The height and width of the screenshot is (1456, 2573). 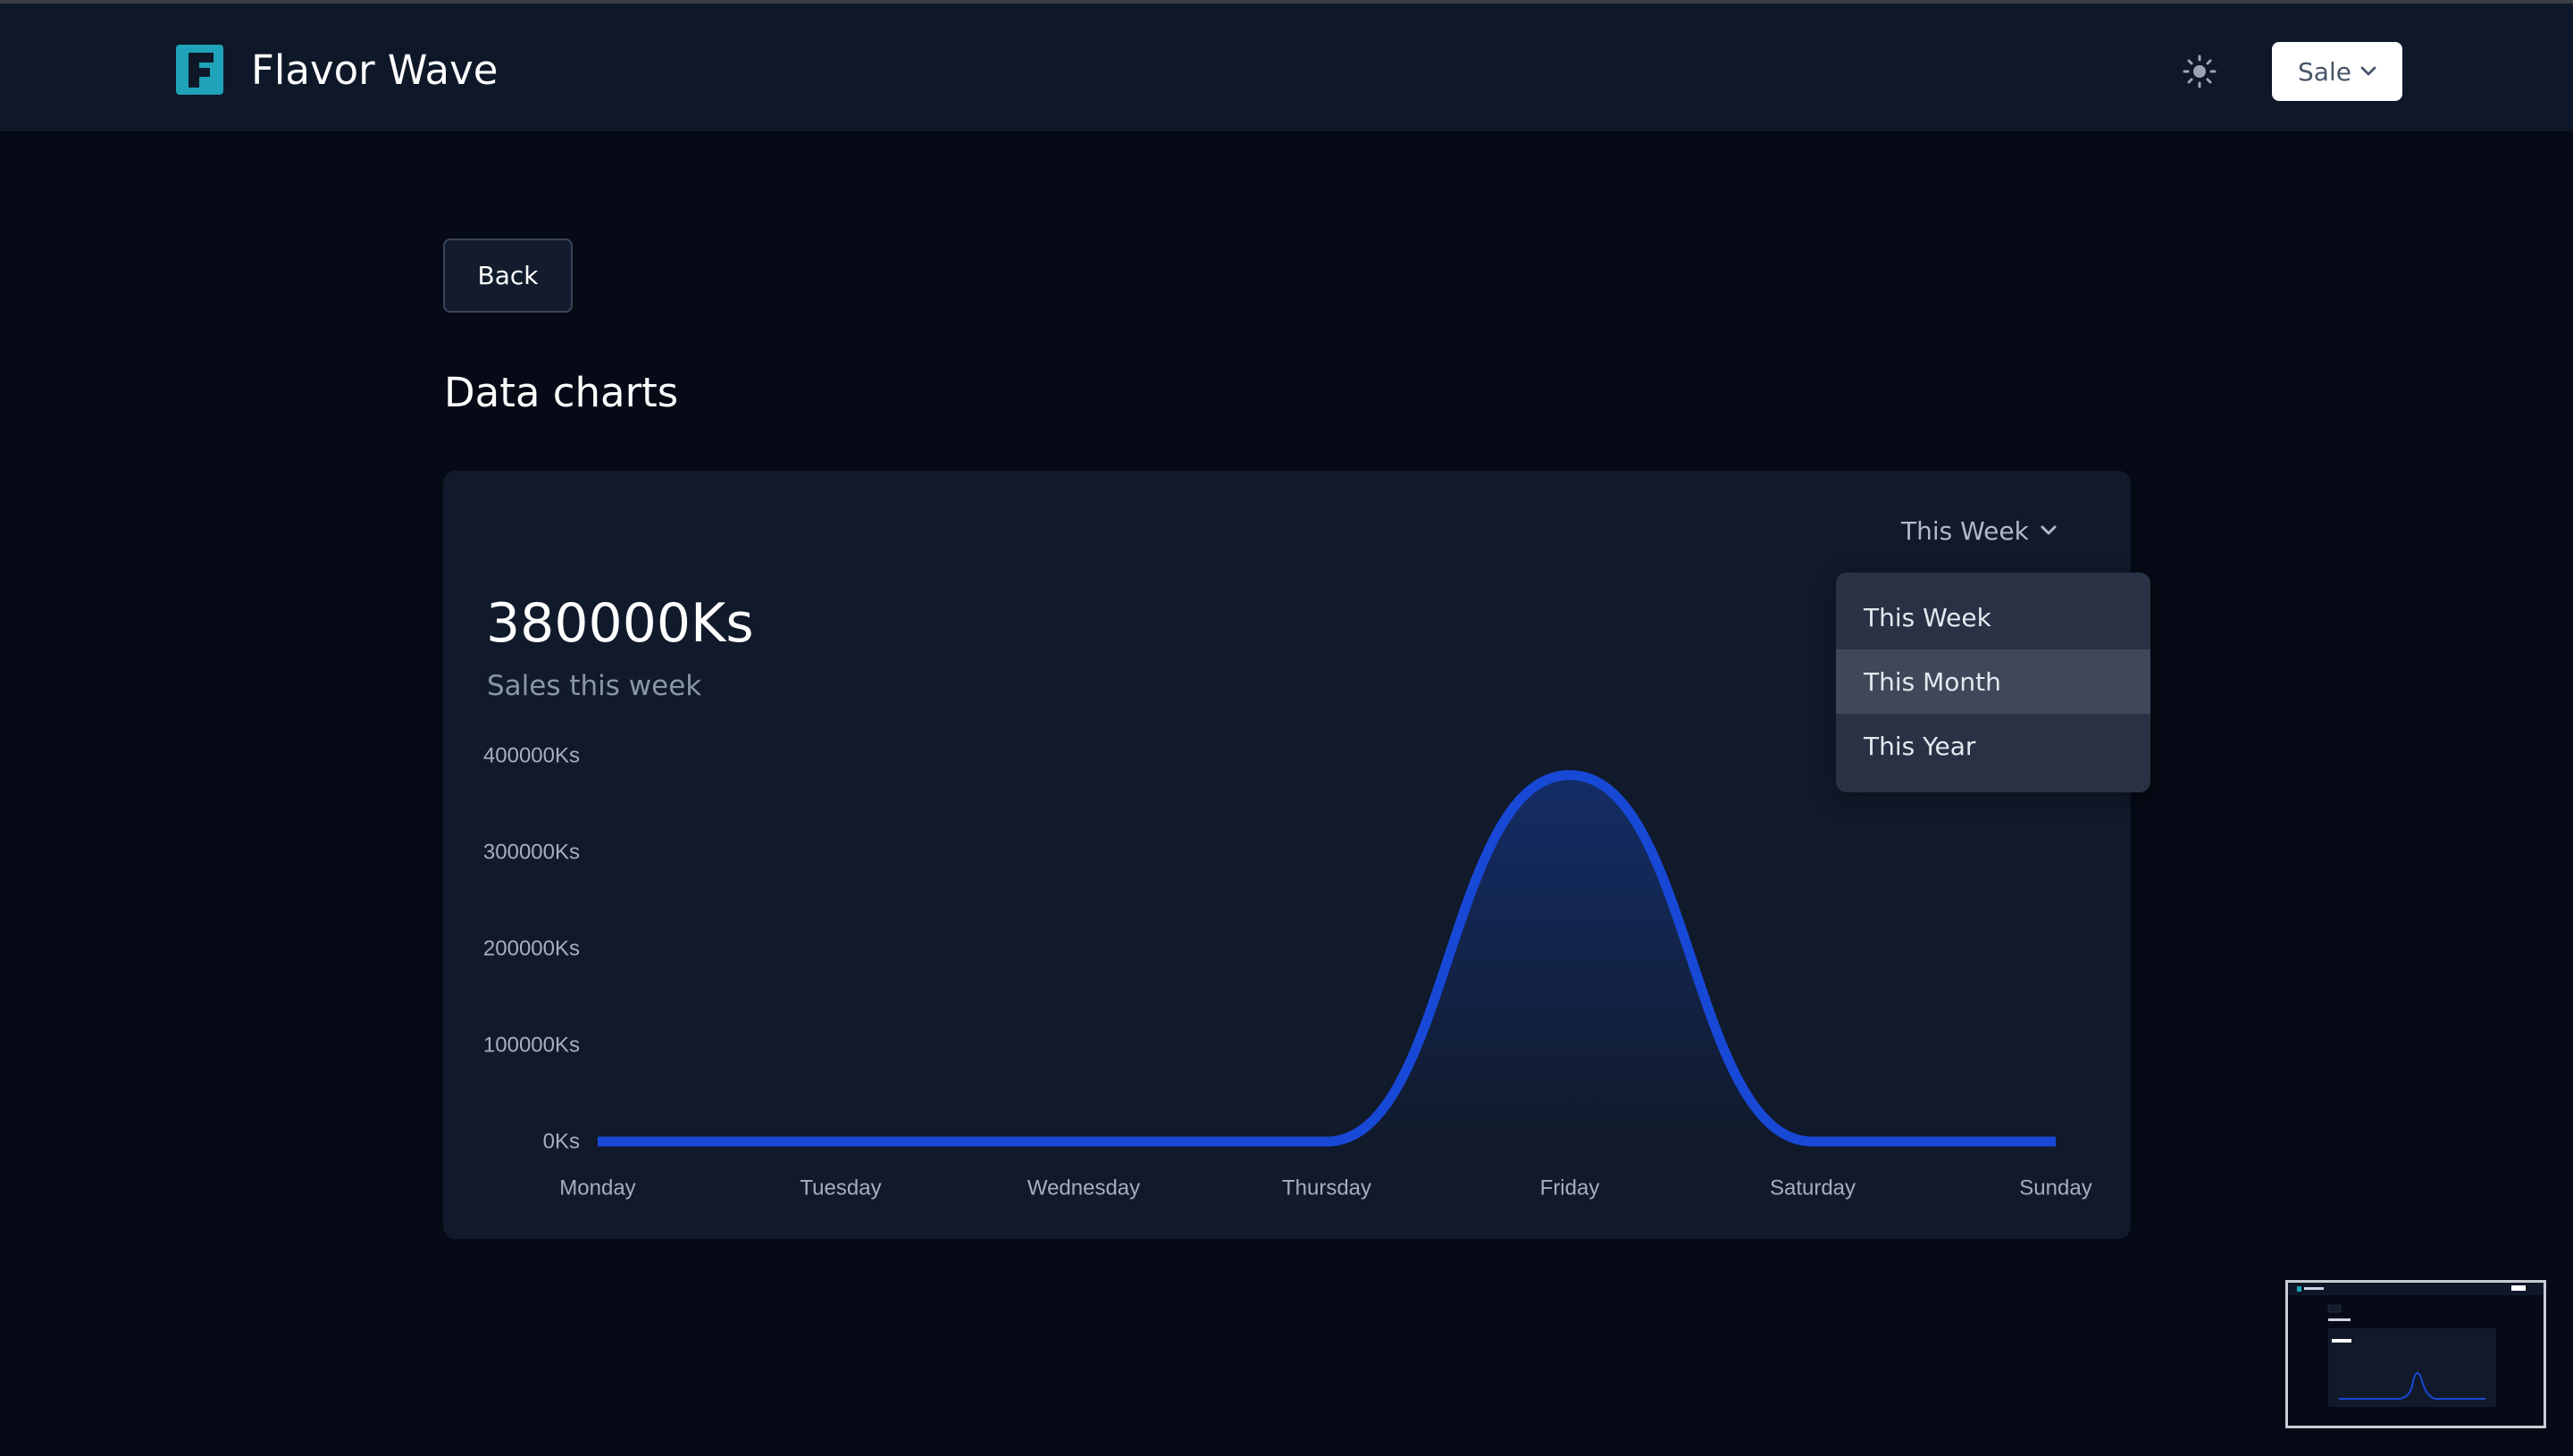 What do you see at coordinates (1326, 1188) in the screenshot?
I see `x-axis-tick-label: Thursday` at bounding box center [1326, 1188].